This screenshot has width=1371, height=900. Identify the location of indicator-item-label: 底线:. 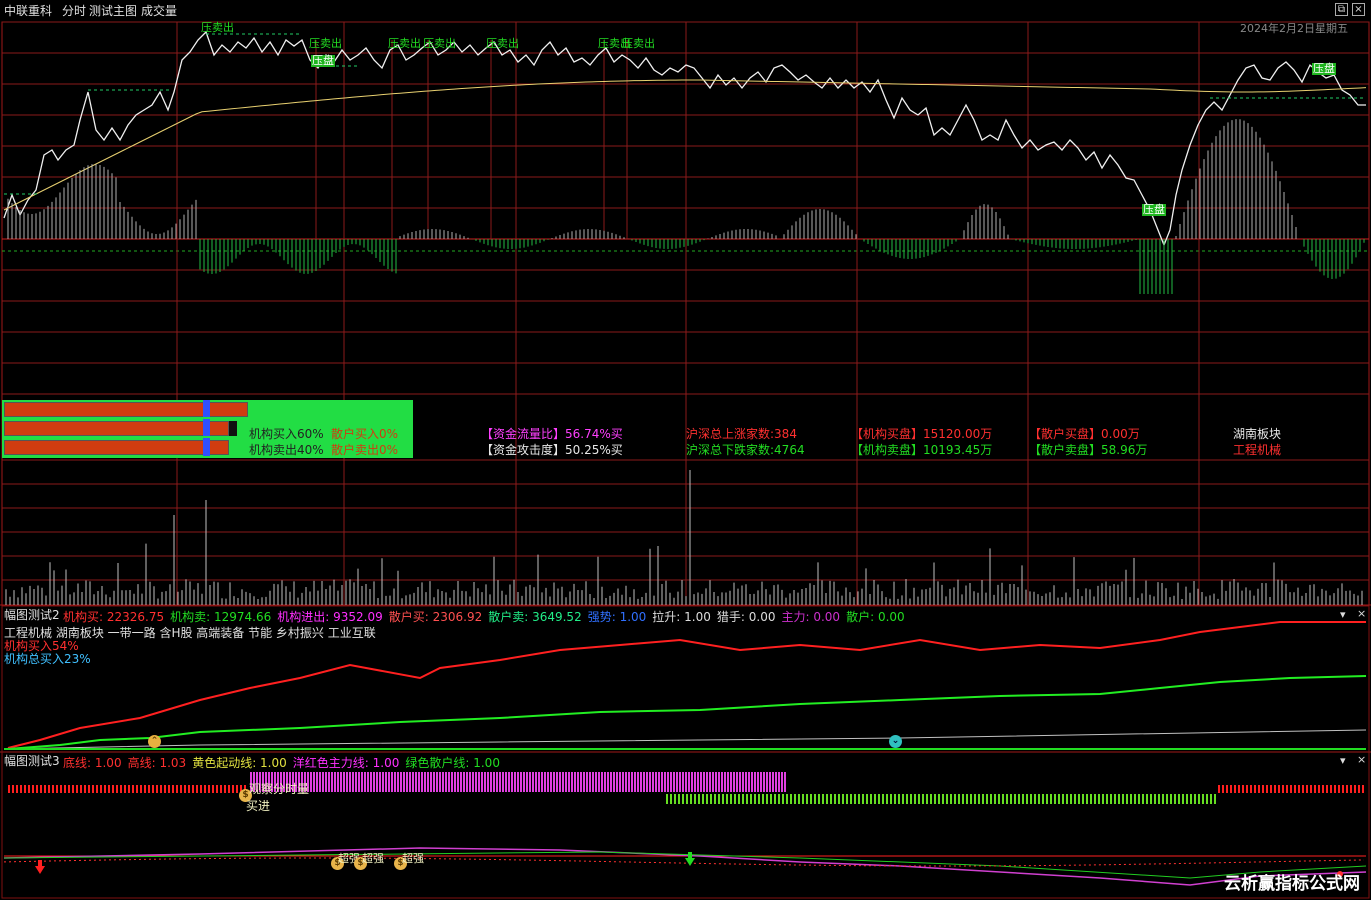
(77, 763).